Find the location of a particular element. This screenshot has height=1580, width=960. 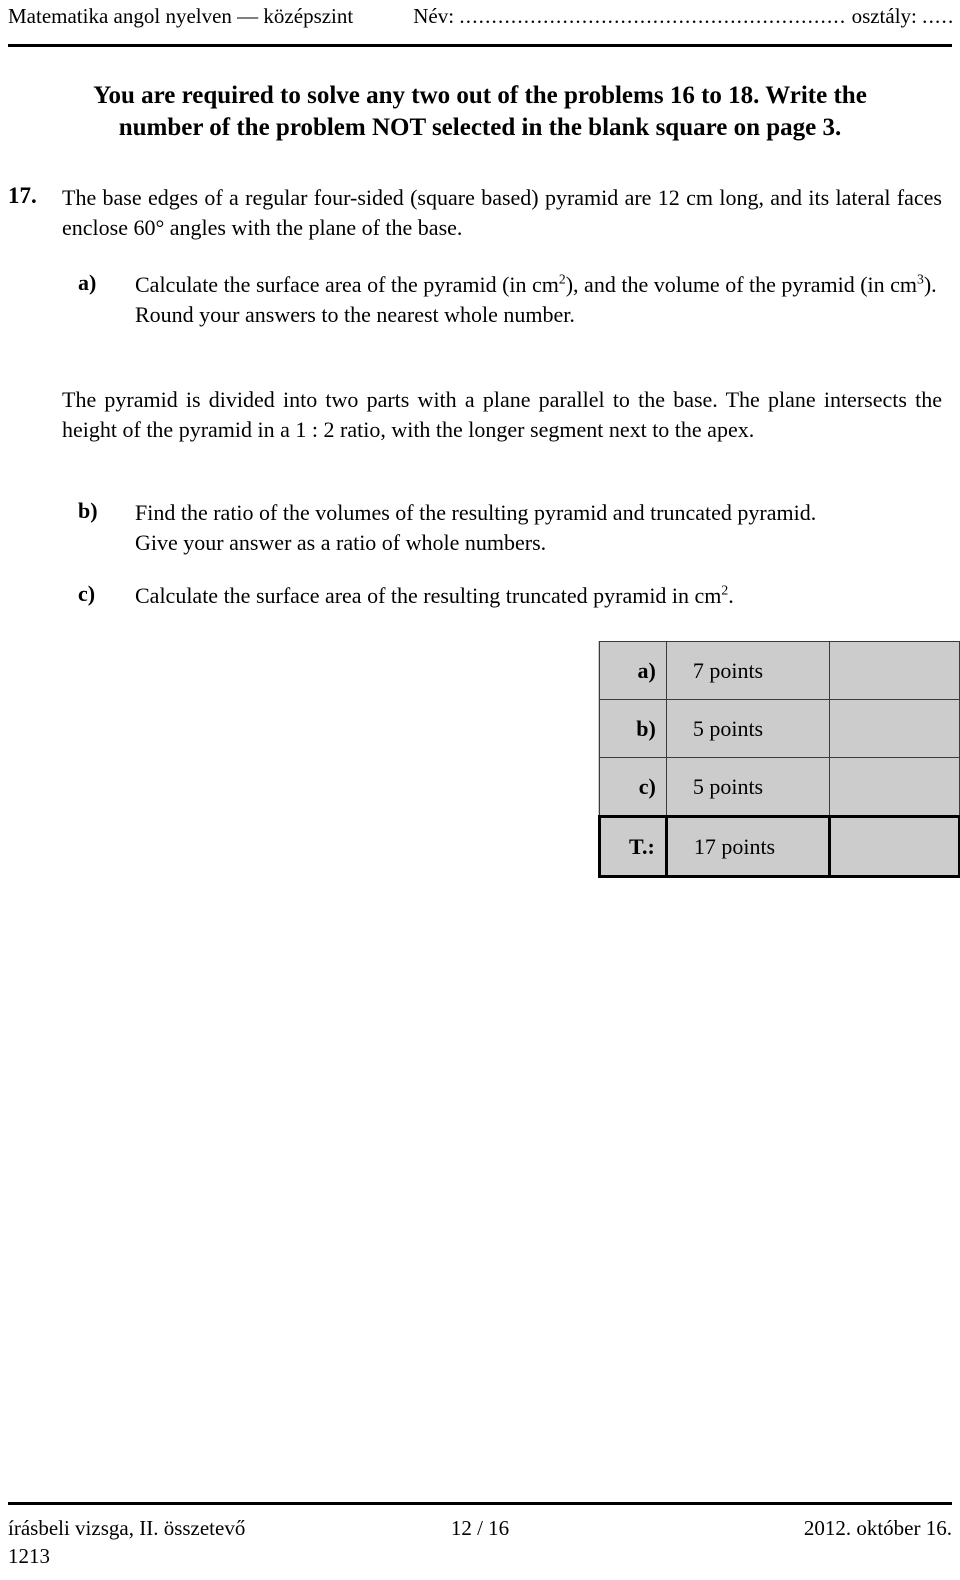

subject-title: Matematika angol nyelven — középszint is located at coordinates (181, 16).